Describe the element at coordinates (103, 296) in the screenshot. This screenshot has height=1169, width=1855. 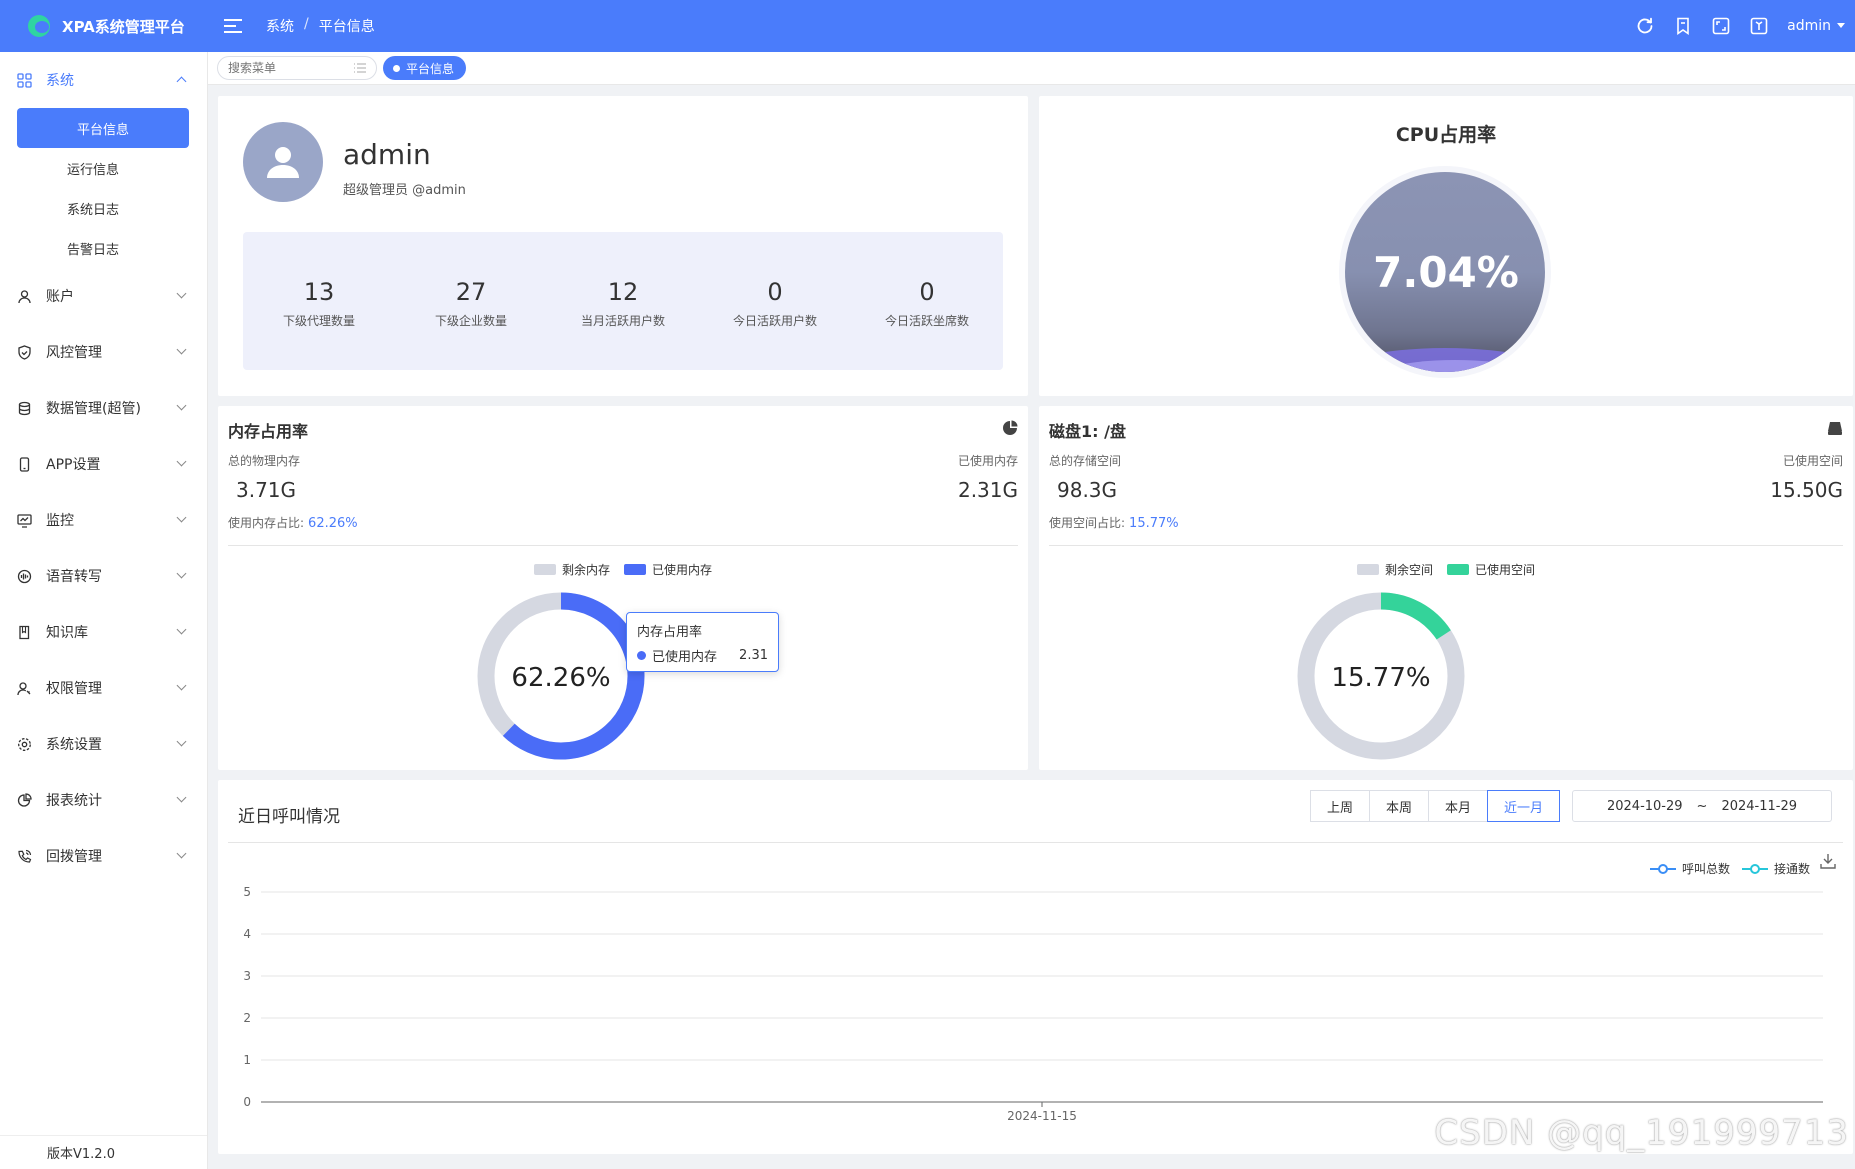
I see `sidebar-group-1: 账户` at that location.